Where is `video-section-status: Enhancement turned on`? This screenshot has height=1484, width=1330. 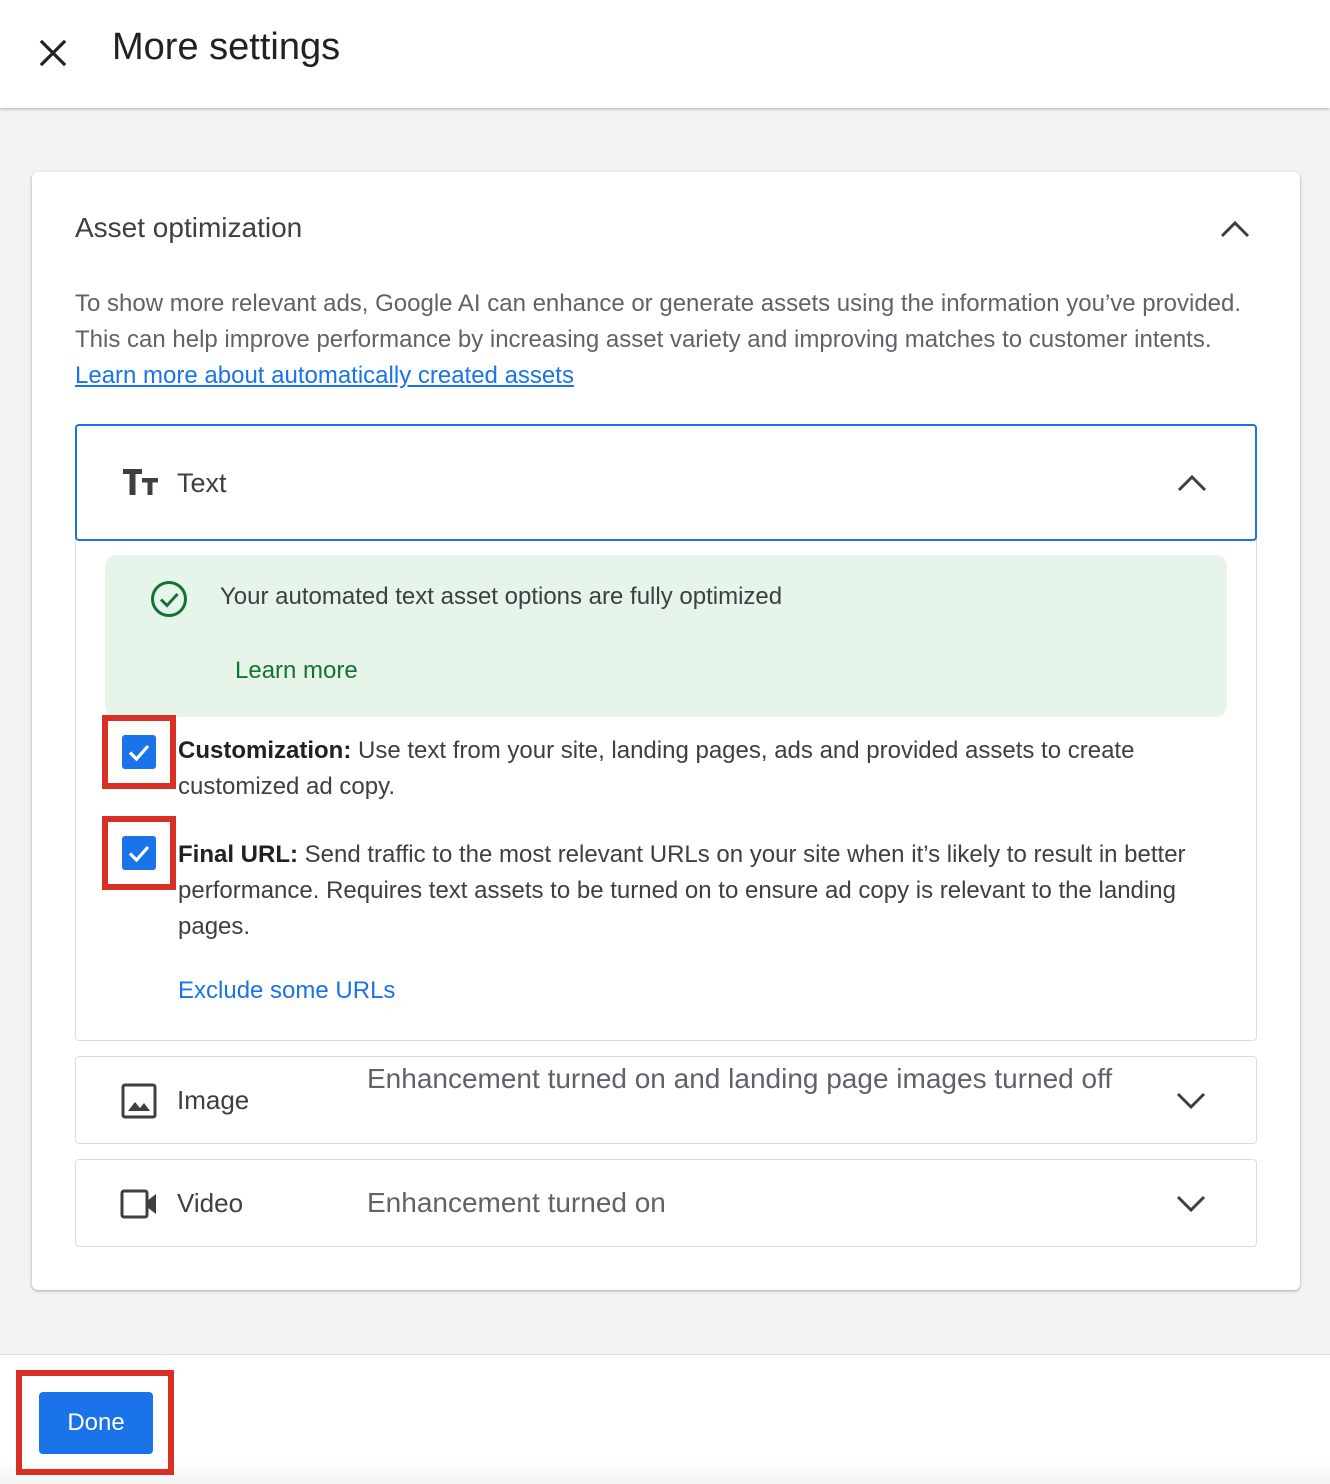 video-section-status: Enhancement turned on is located at coordinates (516, 1202).